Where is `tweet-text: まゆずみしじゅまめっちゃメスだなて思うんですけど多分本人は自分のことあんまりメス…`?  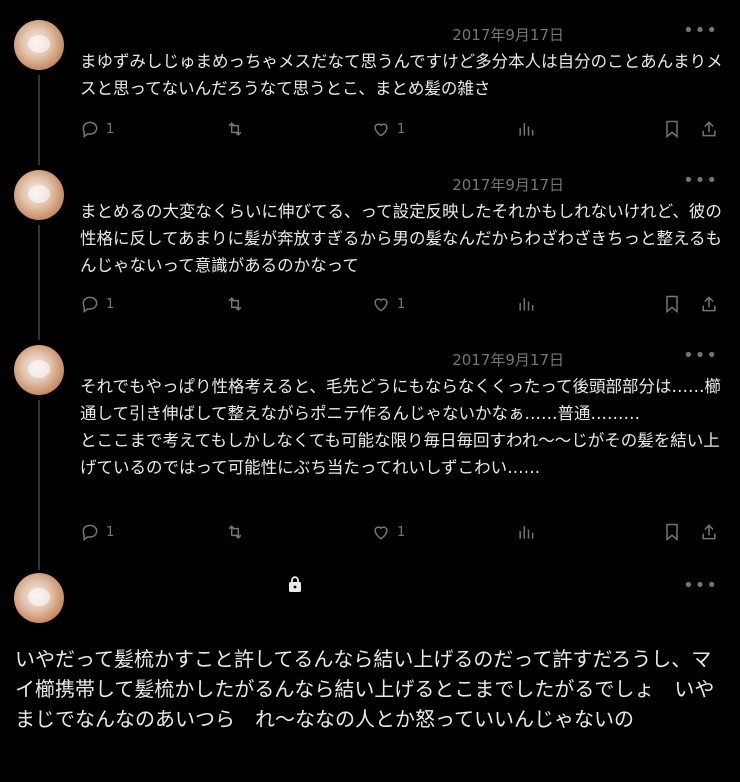 tweet-text: まゆずみしじゅまめっちゃメスだなて思うんですけど多分本人は自分のことあんまりメス… is located at coordinates (401, 75).